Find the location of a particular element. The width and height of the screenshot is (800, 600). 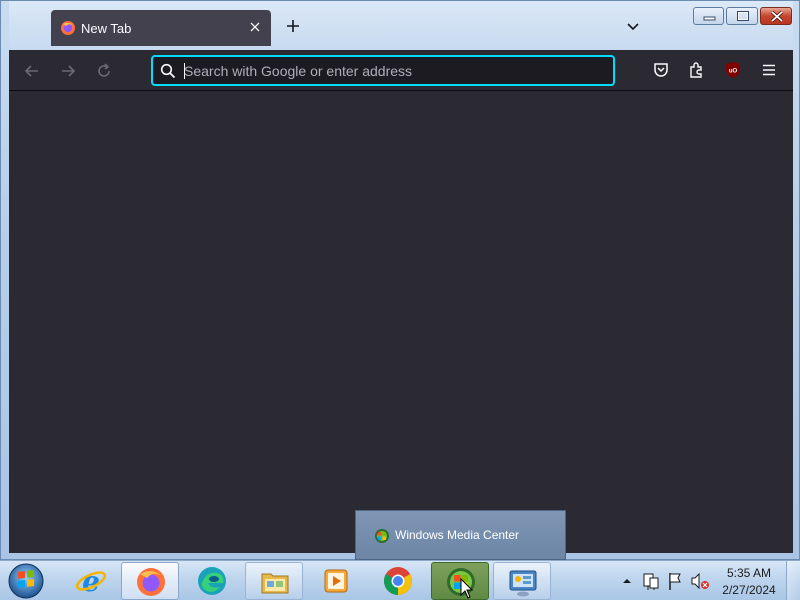

text-caret is located at coordinates (184, 71).